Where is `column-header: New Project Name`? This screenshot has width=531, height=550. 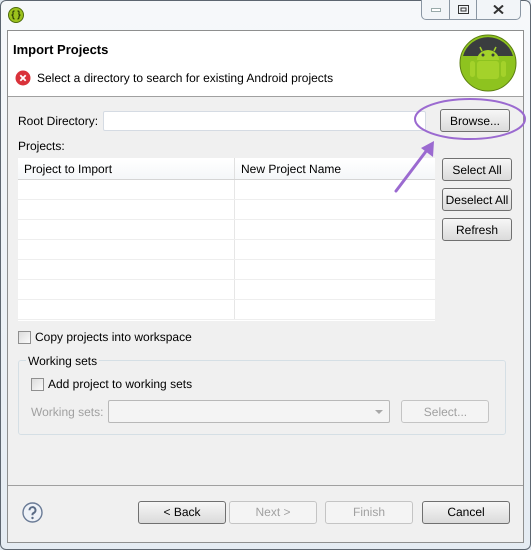
column-header: New Project Name is located at coordinates (335, 168).